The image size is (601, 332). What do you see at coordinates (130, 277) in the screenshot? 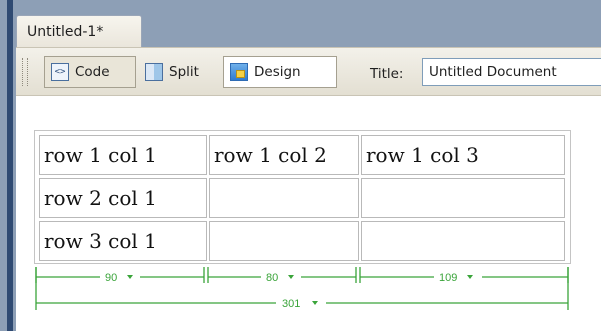
I see `column-1-width-menu-icon` at bounding box center [130, 277].